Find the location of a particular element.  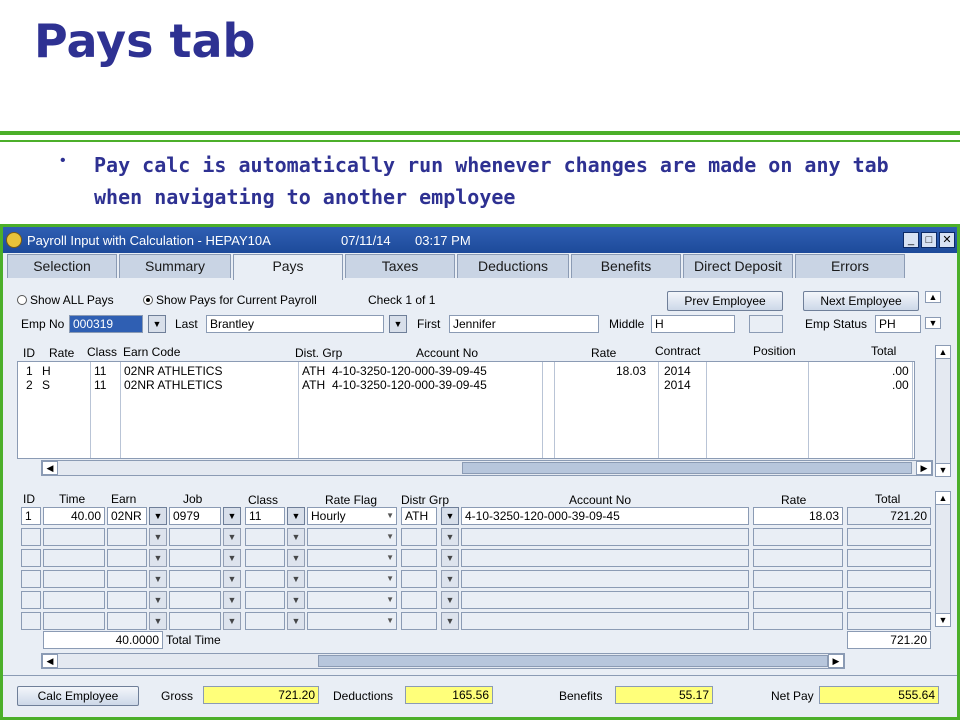

lower-row-2-earn is located at coordinates (127, 537).